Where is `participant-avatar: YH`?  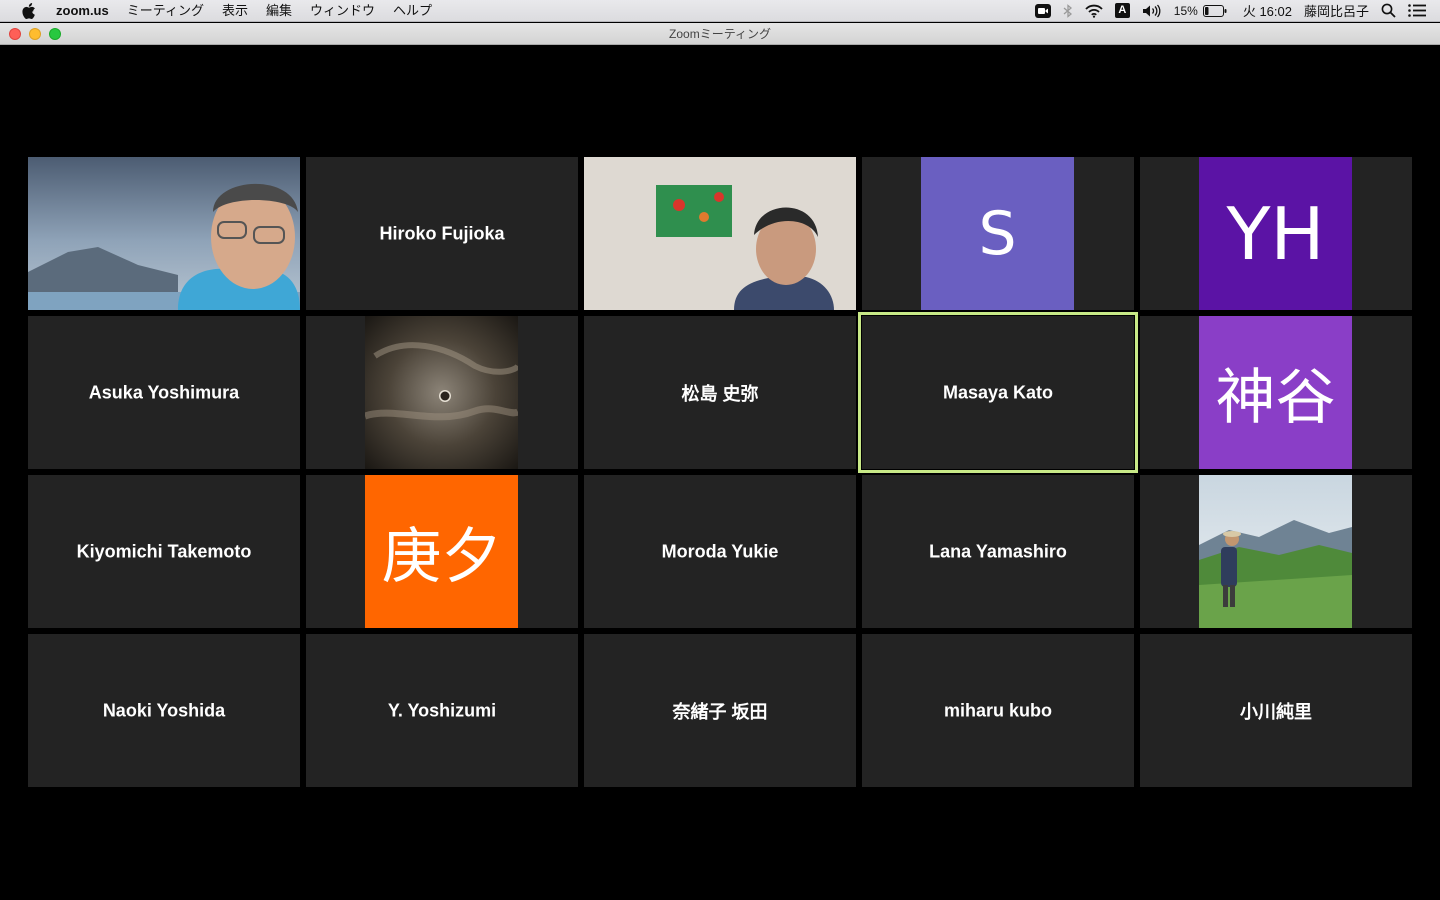
participant-avatar: YH is located at coordinates (1275, 233).